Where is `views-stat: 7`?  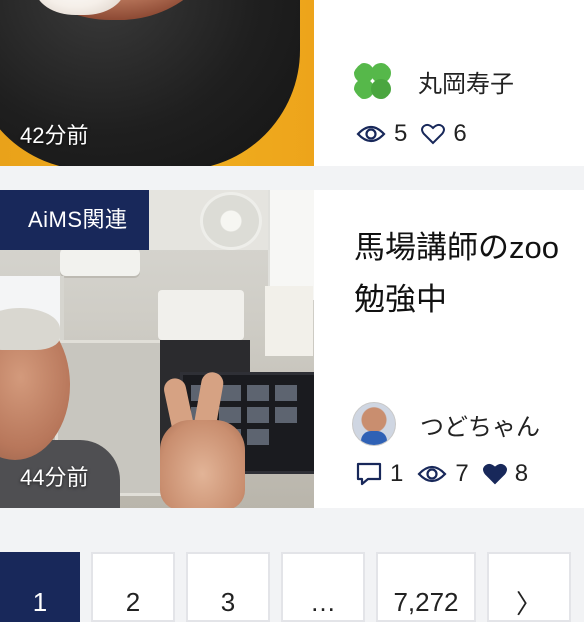 views-stat: 7 is located at coordinates (443, 474).